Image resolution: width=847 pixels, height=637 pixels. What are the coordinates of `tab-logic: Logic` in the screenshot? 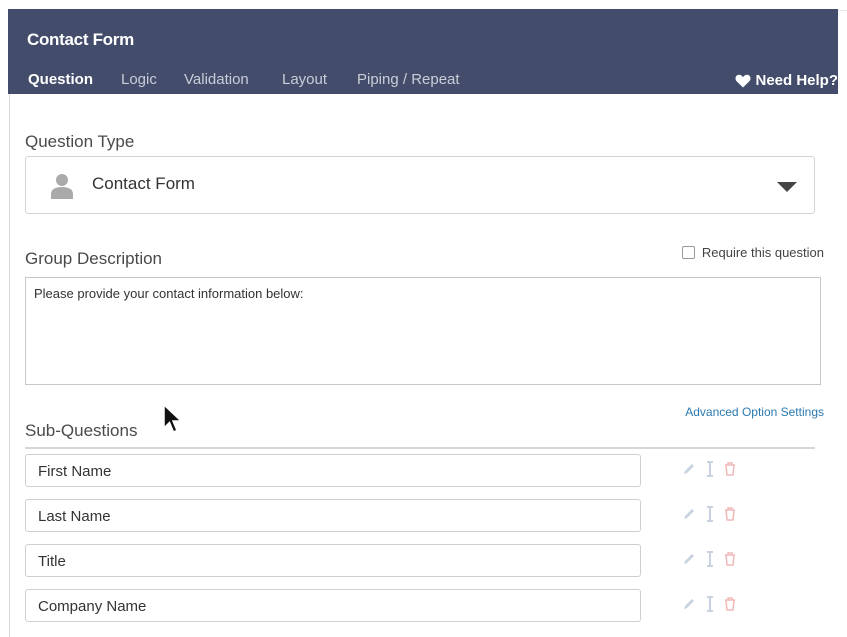 It's located at (139, 79).